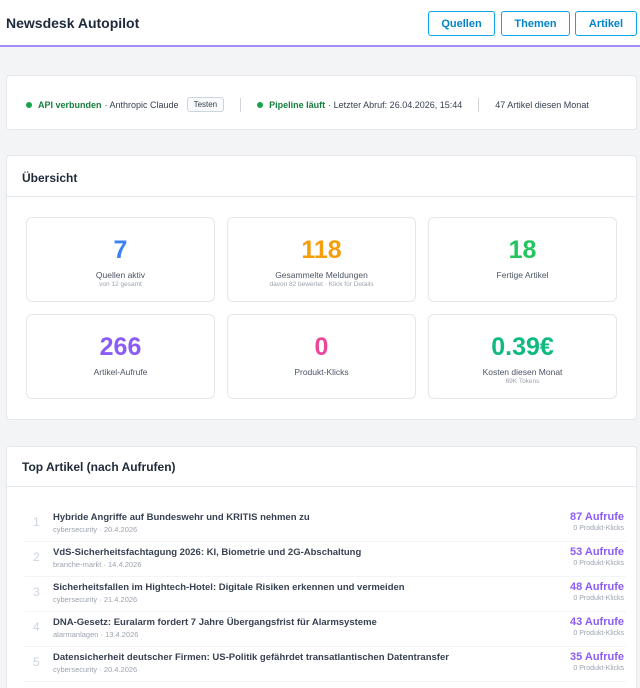 Image resolution: width=640 pixels, height=688 pixels. Describe the element at coordinates (522, 381) in the screenshot. I see `stat-sub: 69K Tokens` at that location.